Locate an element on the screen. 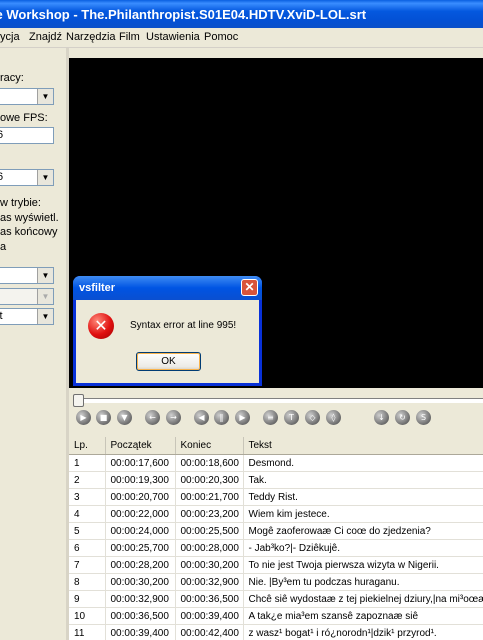 The height and width of the screenshot is (640, 483). mode-option-3: a is located at coordinates (3, 247).